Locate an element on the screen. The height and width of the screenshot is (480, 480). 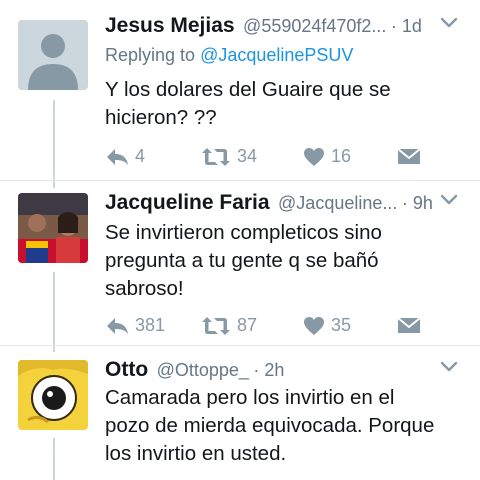
retweet-button: 87 is located at coordinates (229, 325).